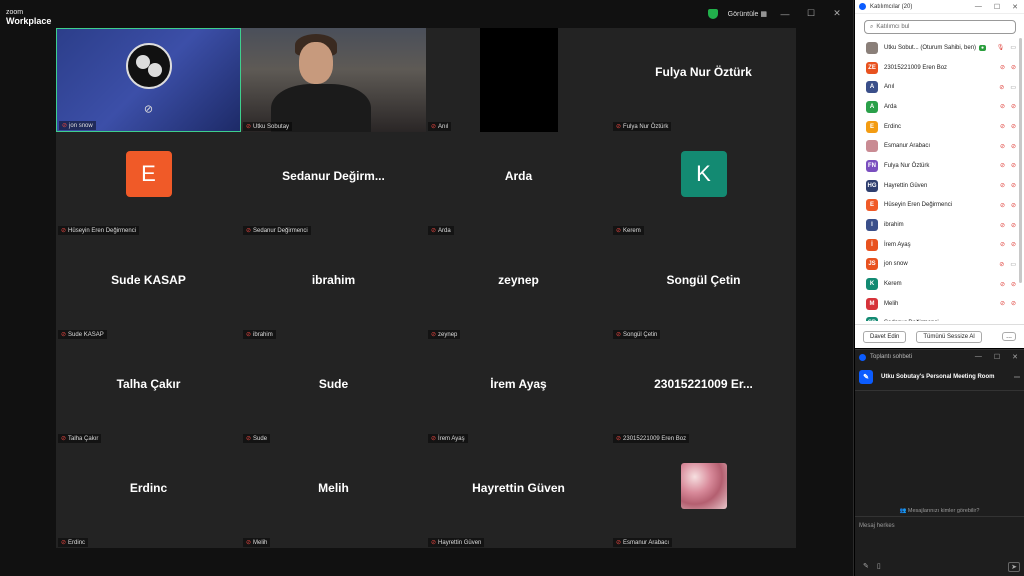 This screenshot has height=576, width=1024. Describe the element at coordinates (518, 184) in the screenshot. I see `video-tile: Arda ⊘ Arda` at that location.